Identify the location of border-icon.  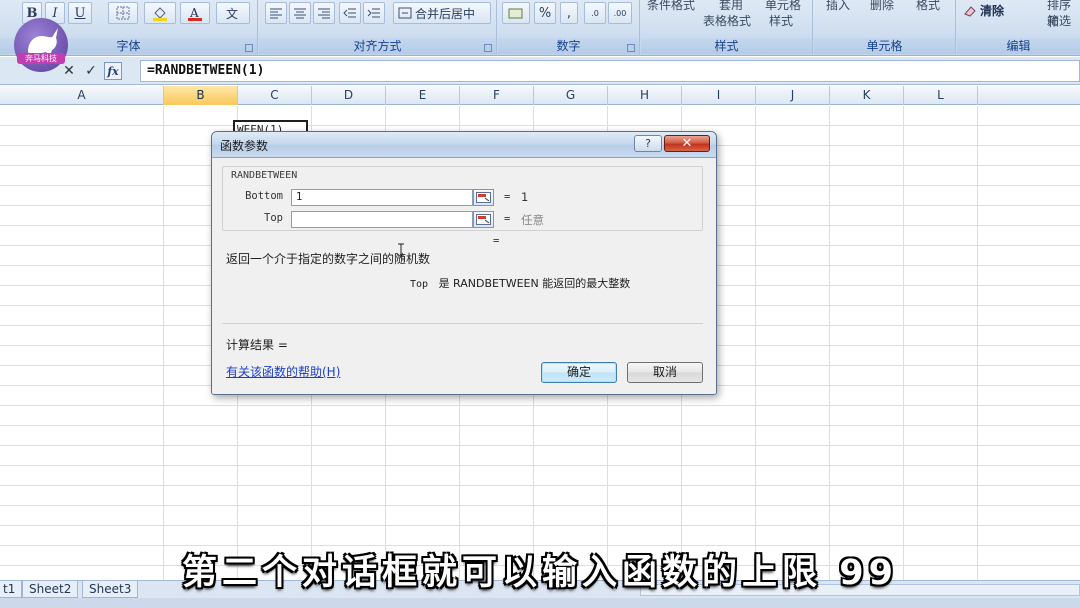
(123, 13).